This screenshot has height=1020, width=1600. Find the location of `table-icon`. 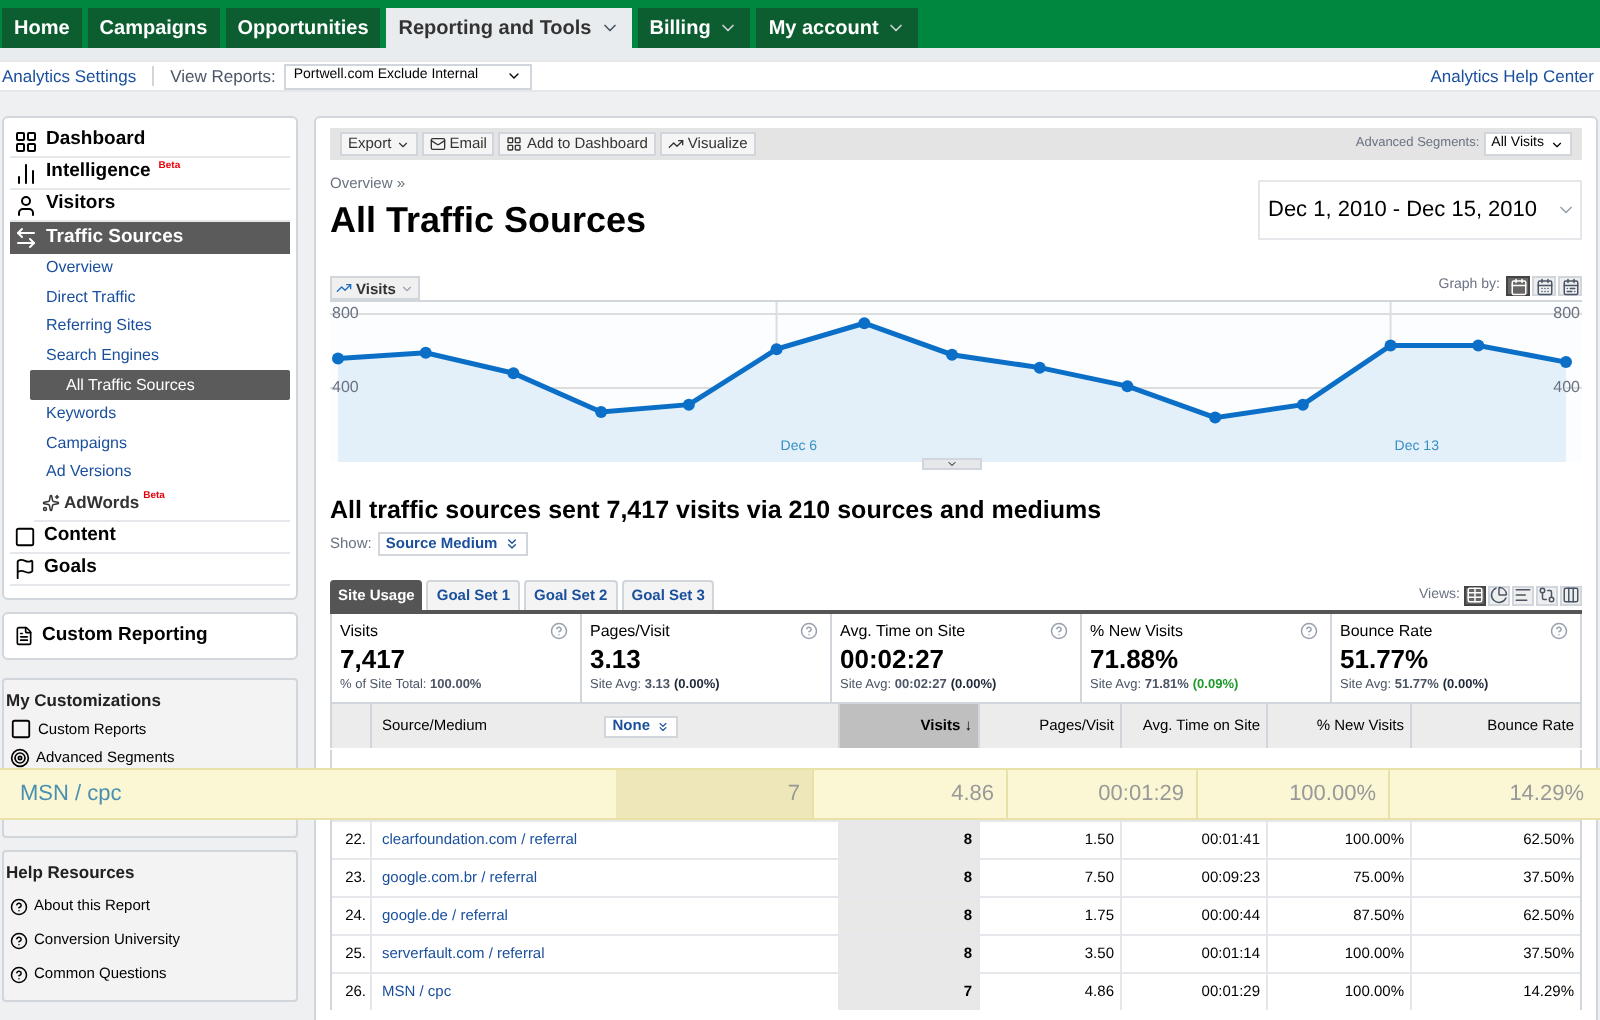

table-icon is located at coordinates (1475, 595).